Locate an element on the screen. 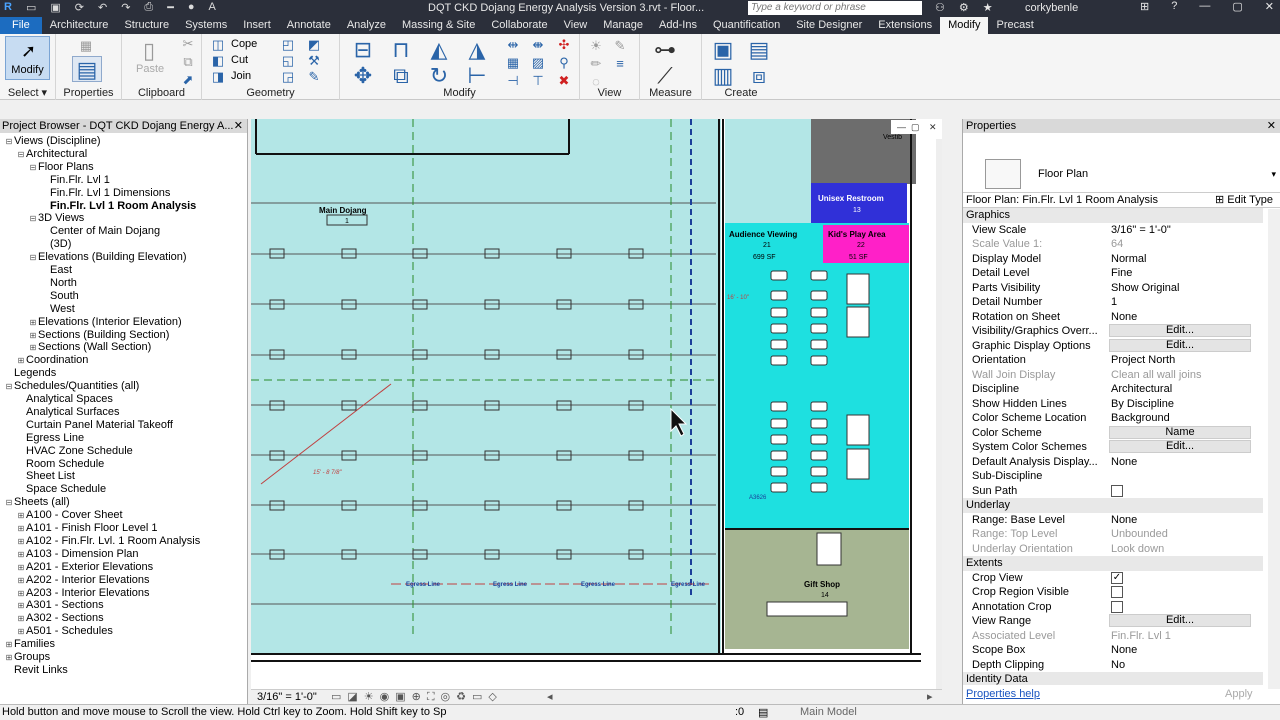  property-value: Clean all wall joins is located at coordinates (1156, 375).